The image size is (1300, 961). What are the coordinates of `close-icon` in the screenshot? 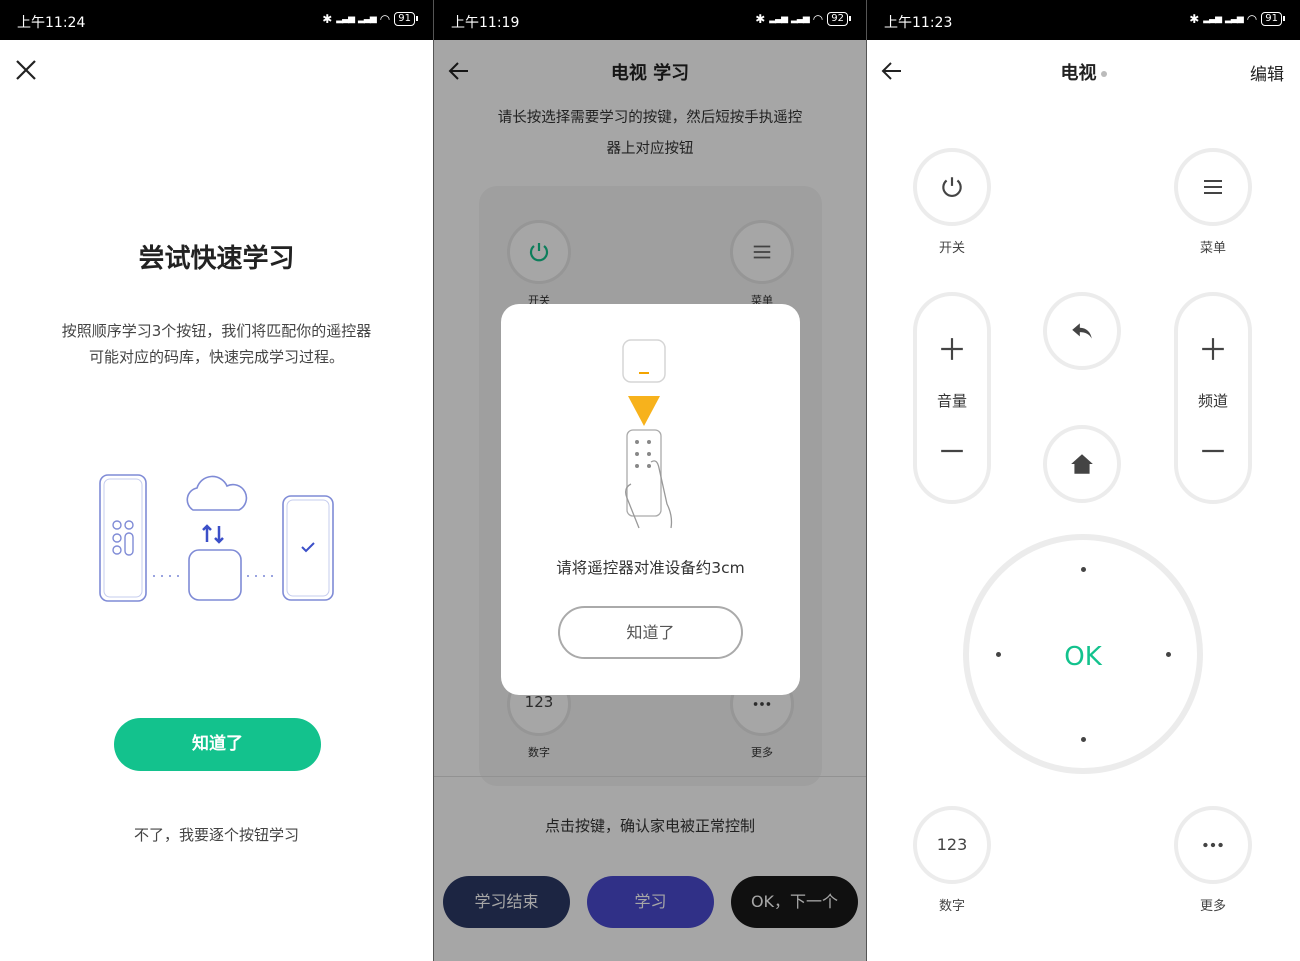 It's located at (26, 70).